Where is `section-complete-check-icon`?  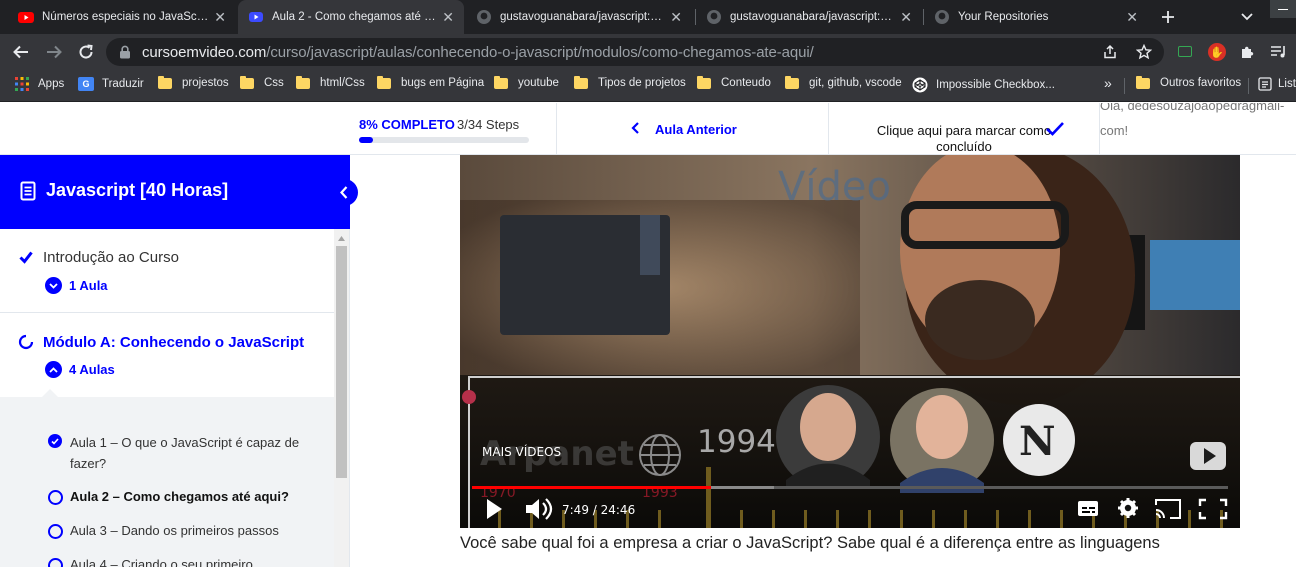 section-complete-check-icon is located at coordinates (26, 257).